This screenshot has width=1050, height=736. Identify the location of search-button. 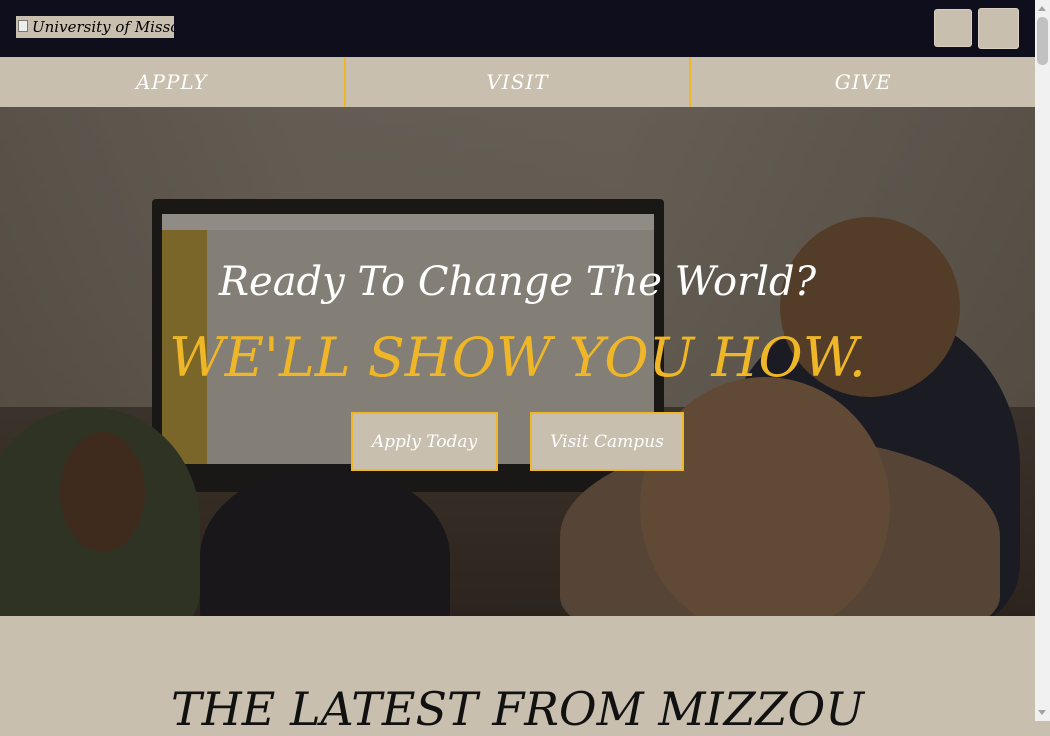
(953, 28).